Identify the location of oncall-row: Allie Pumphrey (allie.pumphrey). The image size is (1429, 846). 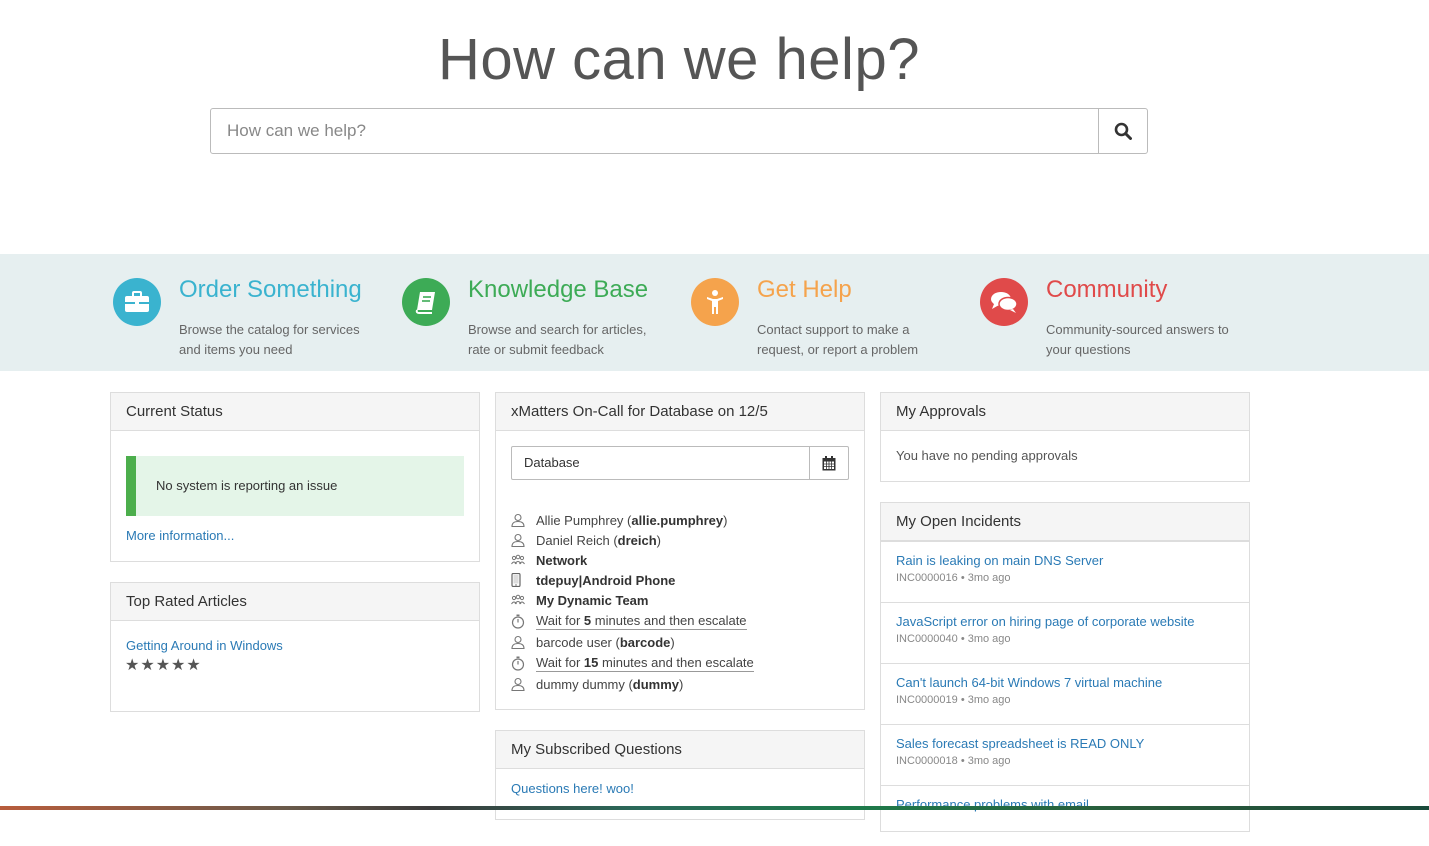
(676, 520).